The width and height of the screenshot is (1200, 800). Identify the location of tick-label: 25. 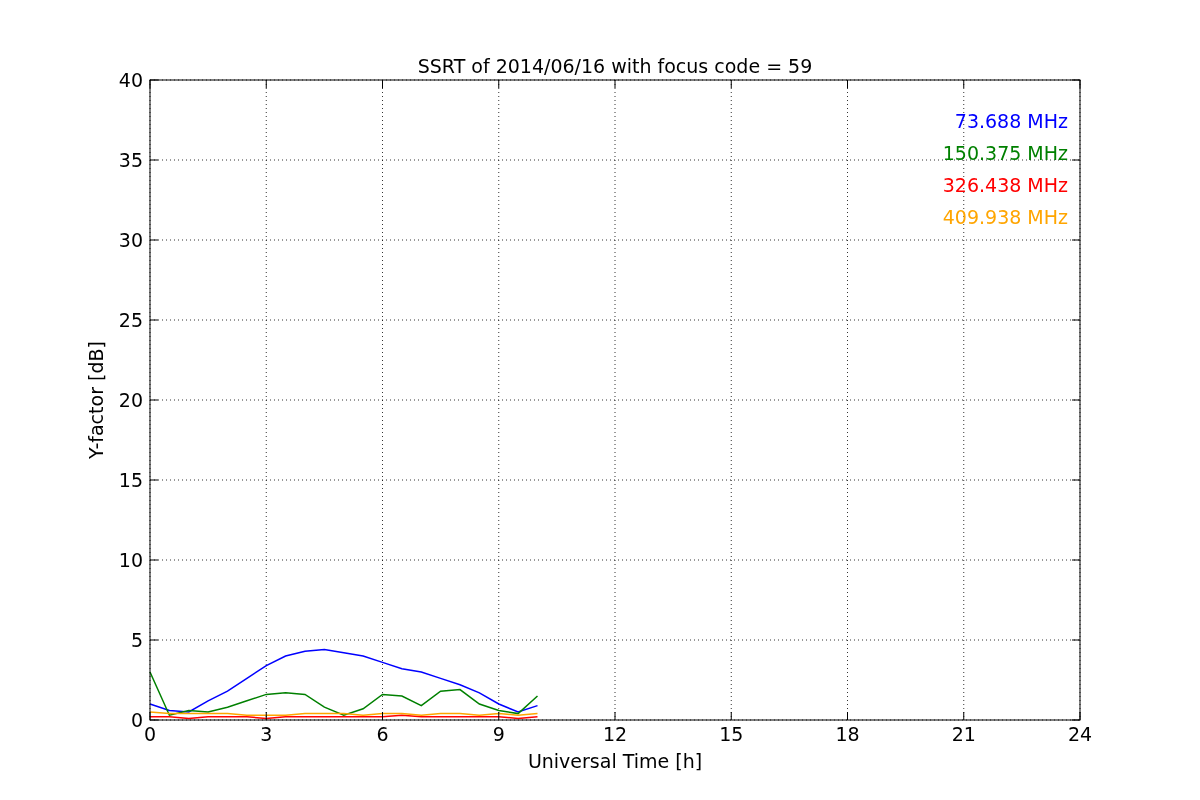
(130, 320).